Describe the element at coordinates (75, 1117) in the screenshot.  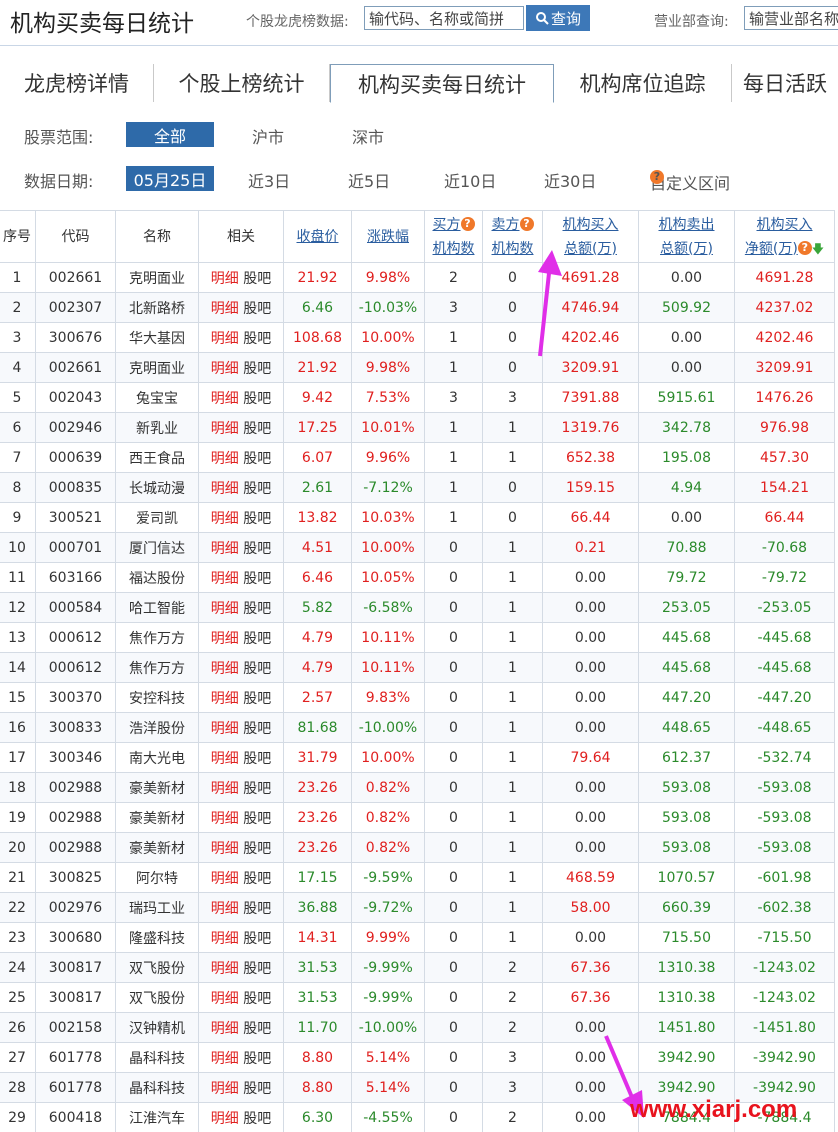
I see `cell-code: 600418` at that location.